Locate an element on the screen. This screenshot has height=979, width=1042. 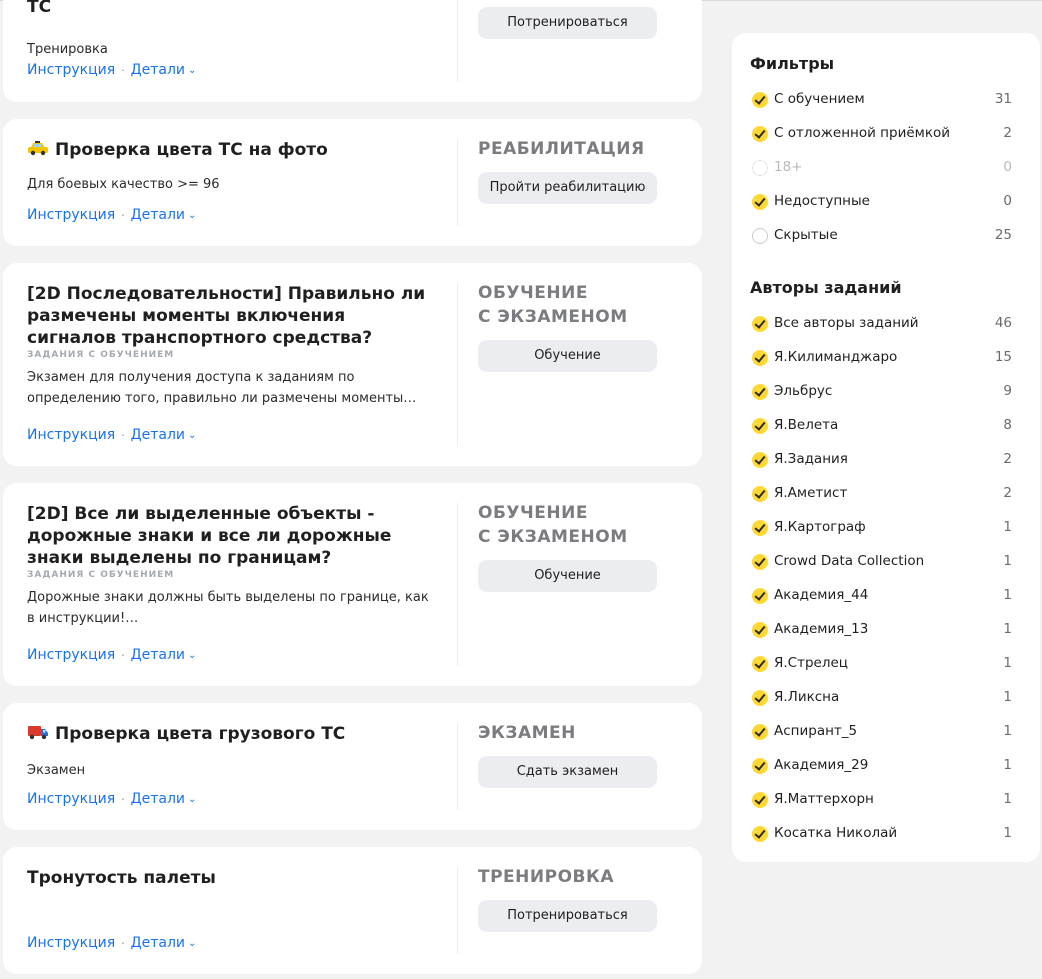
task-badge: ЗАДАНИЯ С ОБУЧЕНИЕМ is located at coordinates (101, 355).